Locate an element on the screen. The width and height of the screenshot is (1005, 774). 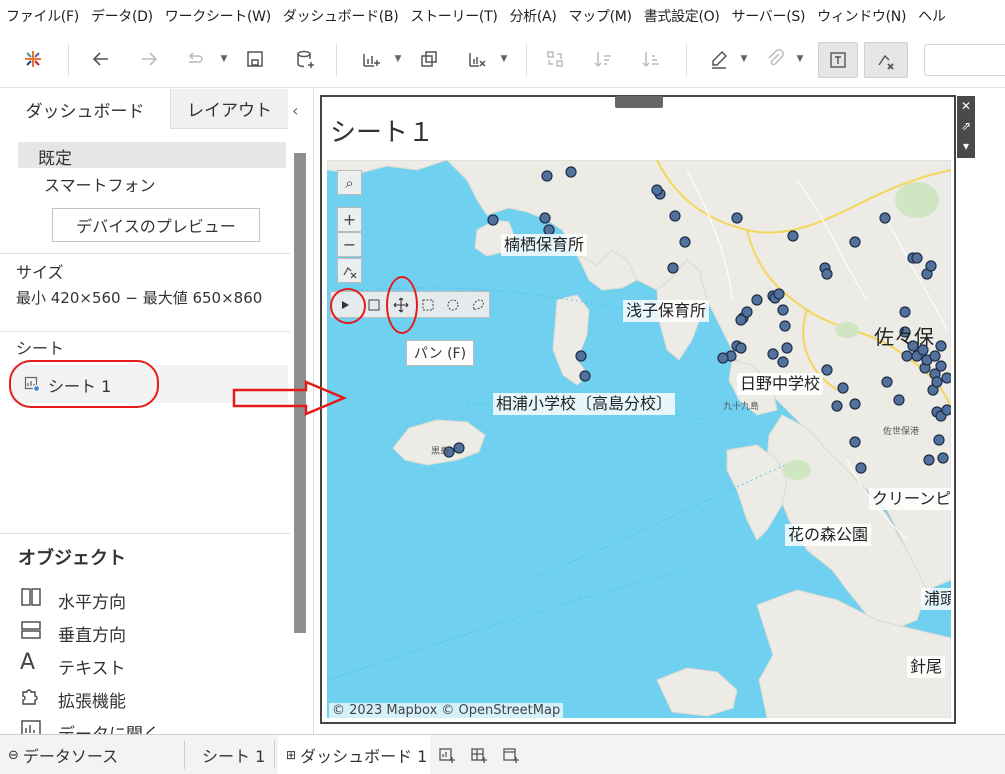
menu-dashboard: ダッシュボード(B) is located at coordinates (341, 16).